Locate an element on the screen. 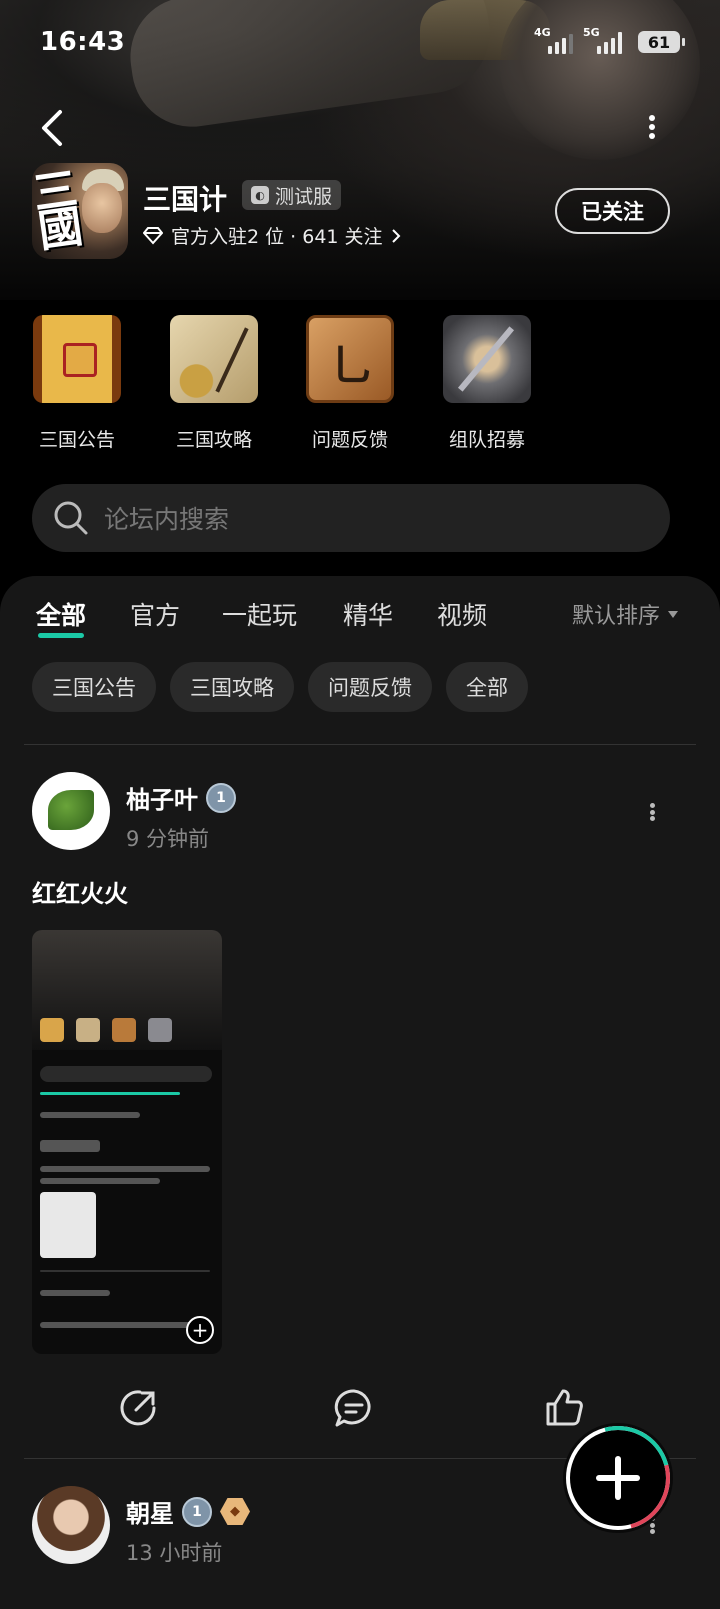  comment-icon is located at coordinates (354, 1408).